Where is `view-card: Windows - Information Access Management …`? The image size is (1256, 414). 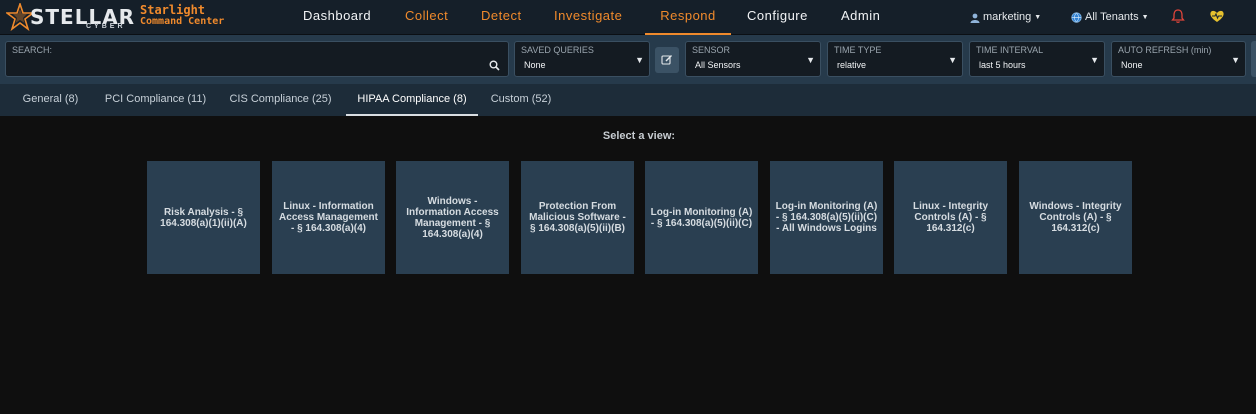 view-card: Windows - Information Access Management … is located at coordinates (452, 217).